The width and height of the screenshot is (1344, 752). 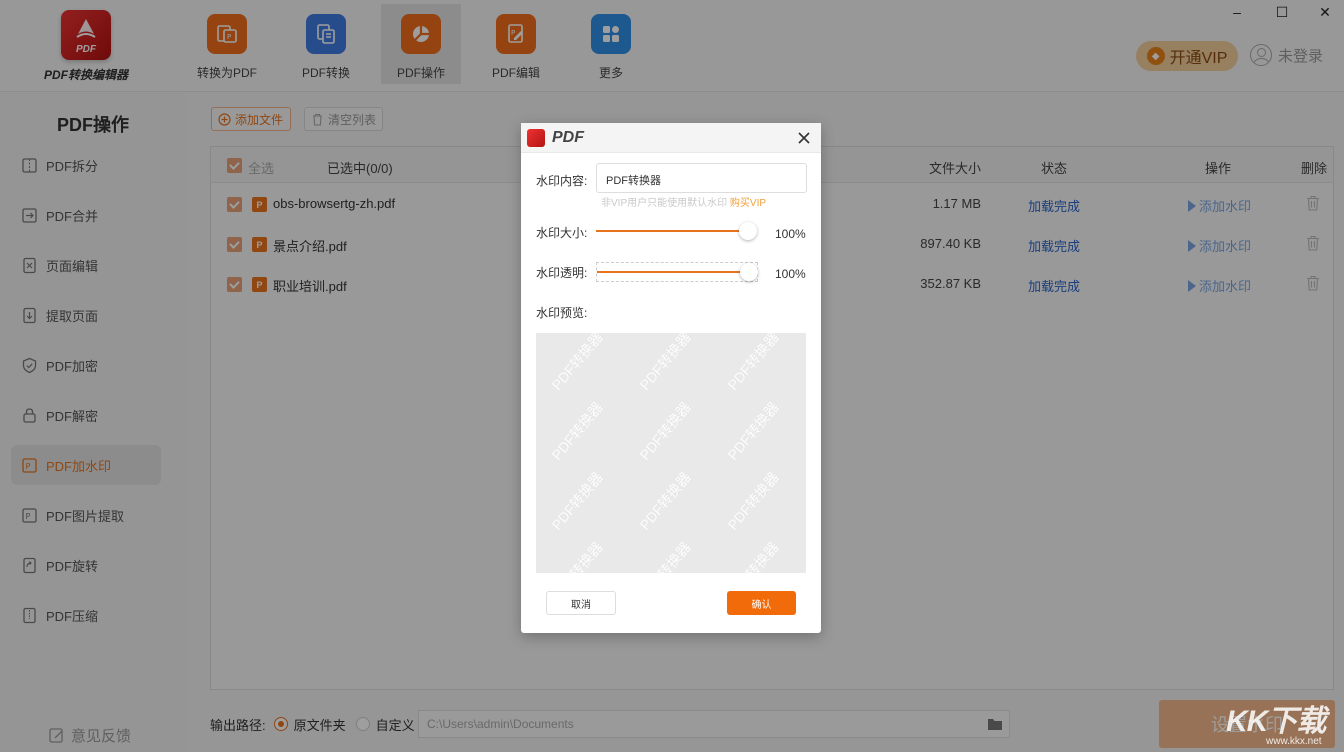 What do you see at coordinates (664, 203) in the screenshot?
I see `hint-text: 非VIP用户只能使用默认水印` at bounding box center [664, 203].